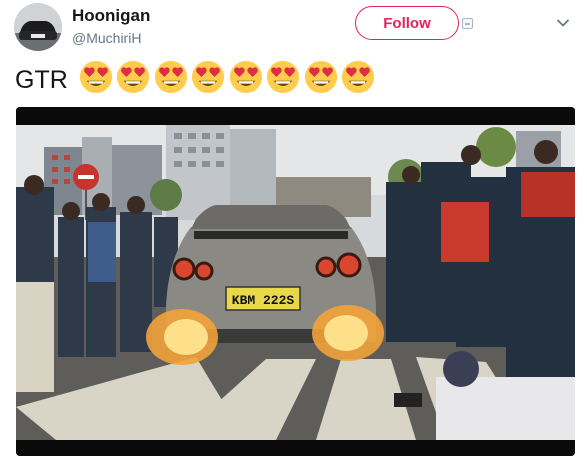 The width and height of the screenshot is (587, 465). Describe the element at coordinates (563, 23) in the screenshot. I see `chevron-down-icon` at that location.